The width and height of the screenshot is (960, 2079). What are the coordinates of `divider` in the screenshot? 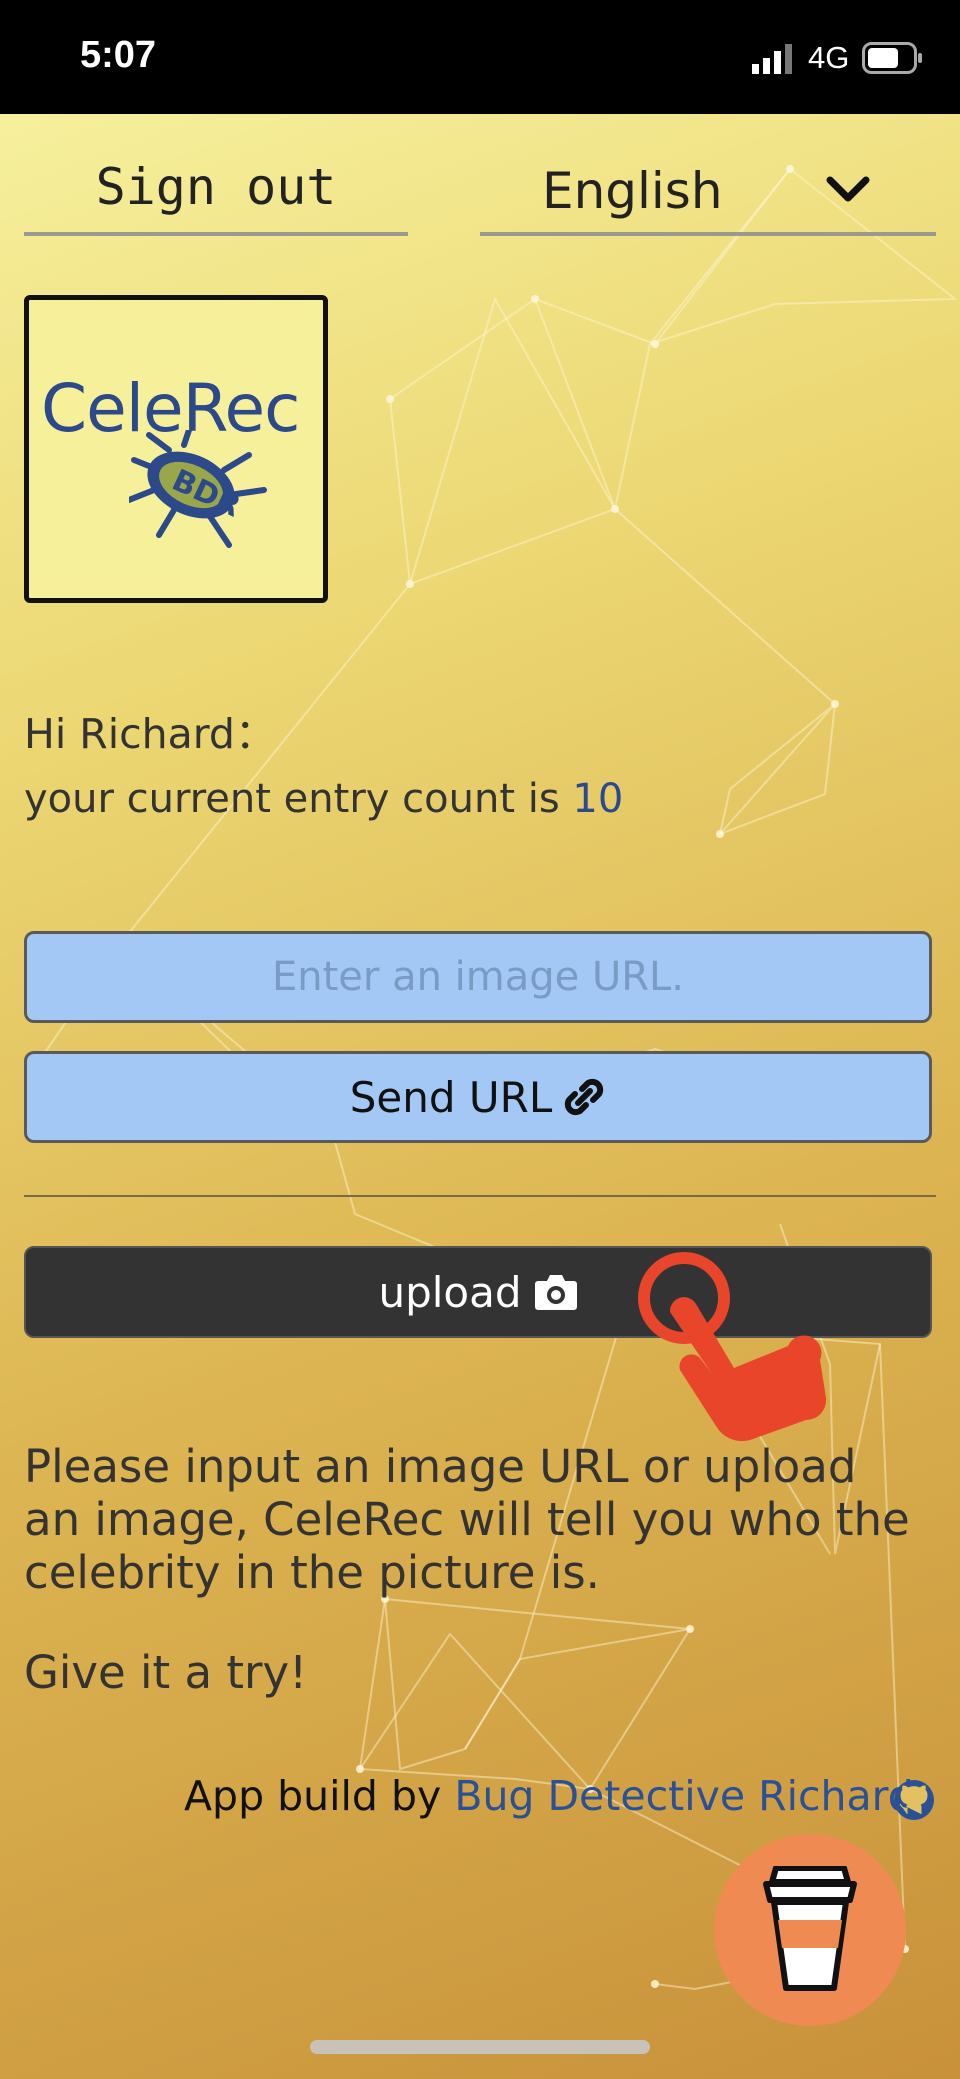 It's located at (480, 1196).